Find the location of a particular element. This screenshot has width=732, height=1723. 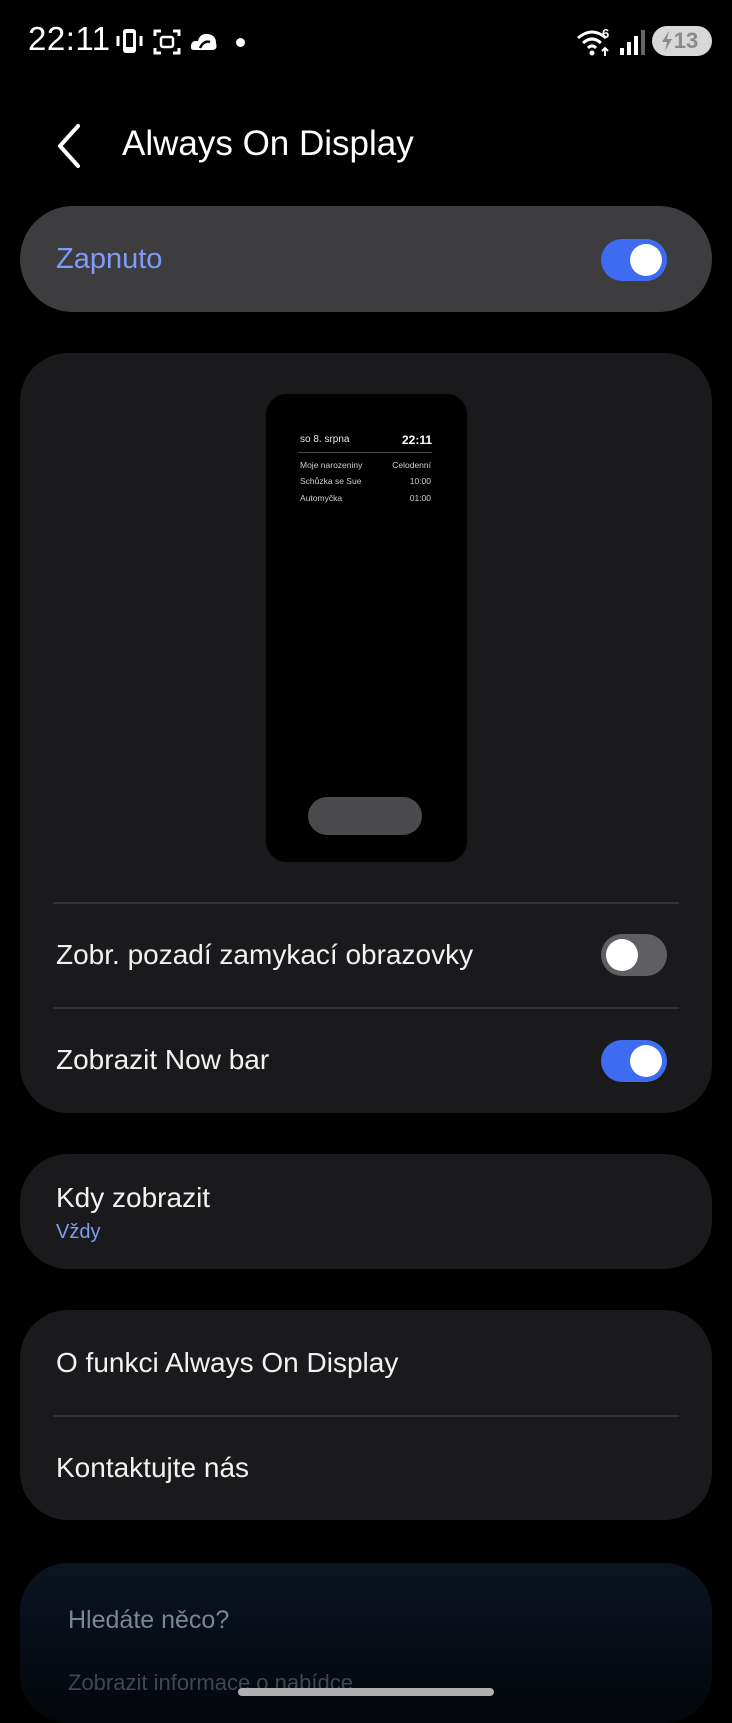

preview-event-time: Celodenní is located at coordinates (411, 465).